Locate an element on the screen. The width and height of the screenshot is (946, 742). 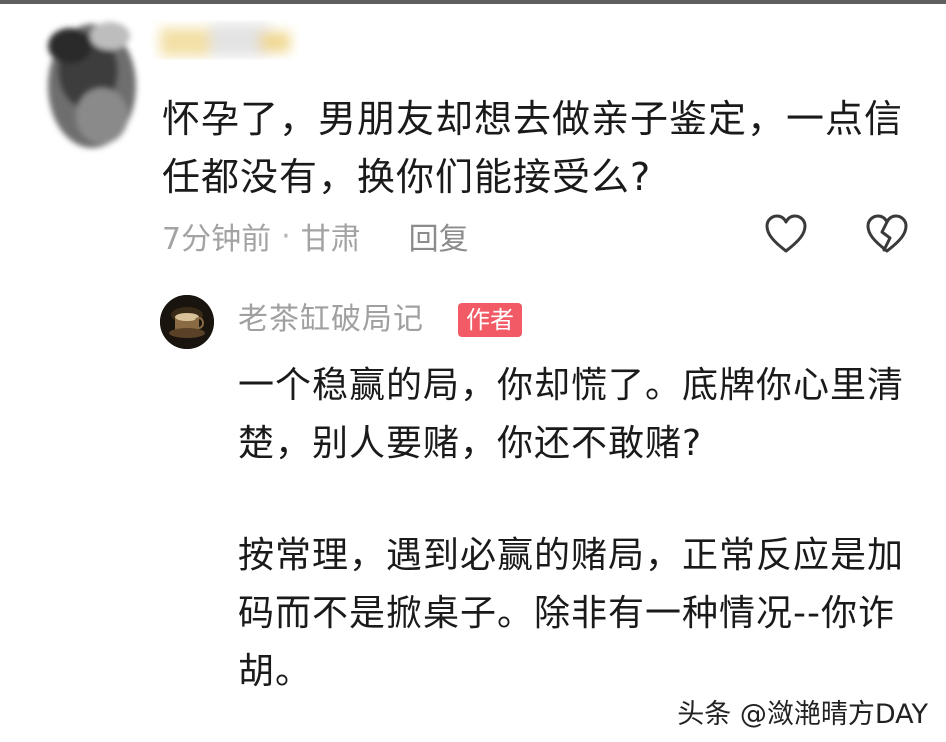
reply-paragraph-2: 按常理，遇到必赢的赌局，正常反应是加码而不是掀桌子。除非有一种情况--你诈胡。 is located at coordinates (571, 613).